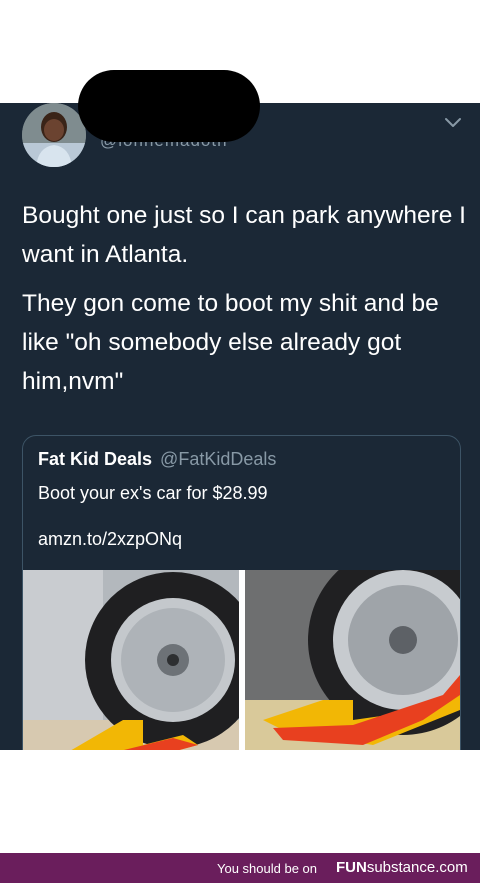 Image resolution: width=480 pixels, height=883 pixels. I want to click on quoted-tweet-header: Fat Kid Deals @FatKidDeals, so click(157, 459).